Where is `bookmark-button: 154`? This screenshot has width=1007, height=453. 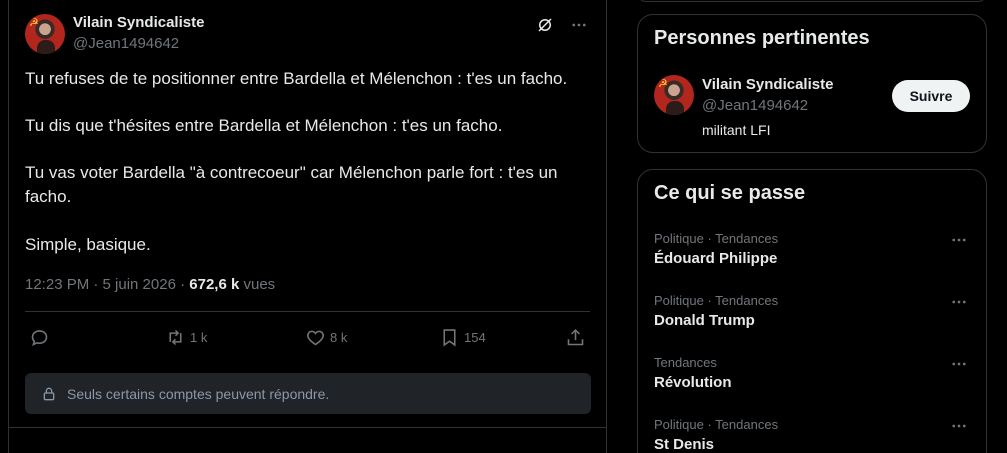
bookmark-button: 154 is located at coordinates (462, 337).